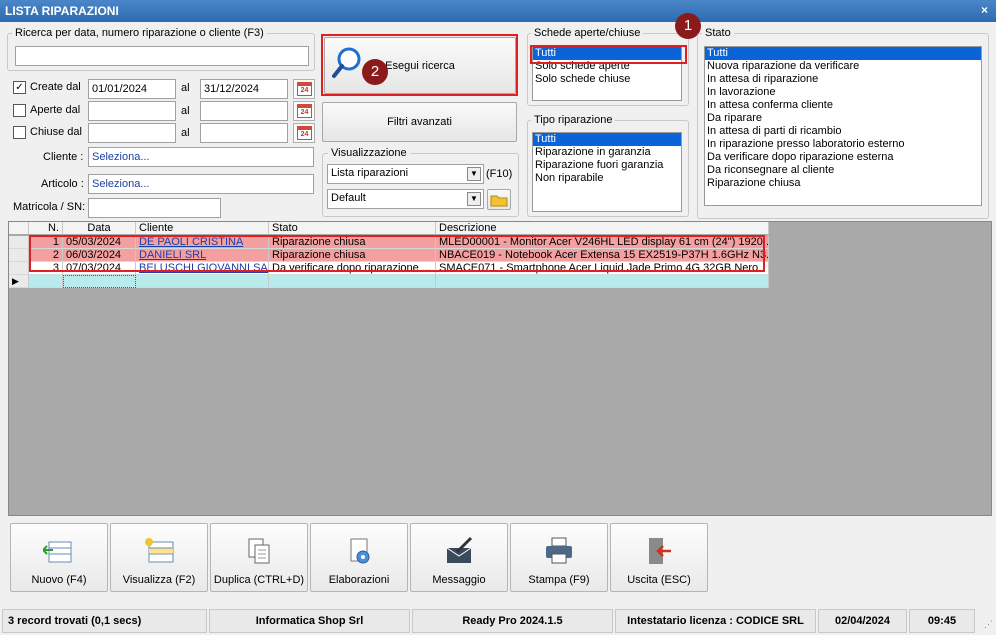 The width and height of the screenshot is (996, 635). I want to click on created-label: Create dal, so click(55, 87).